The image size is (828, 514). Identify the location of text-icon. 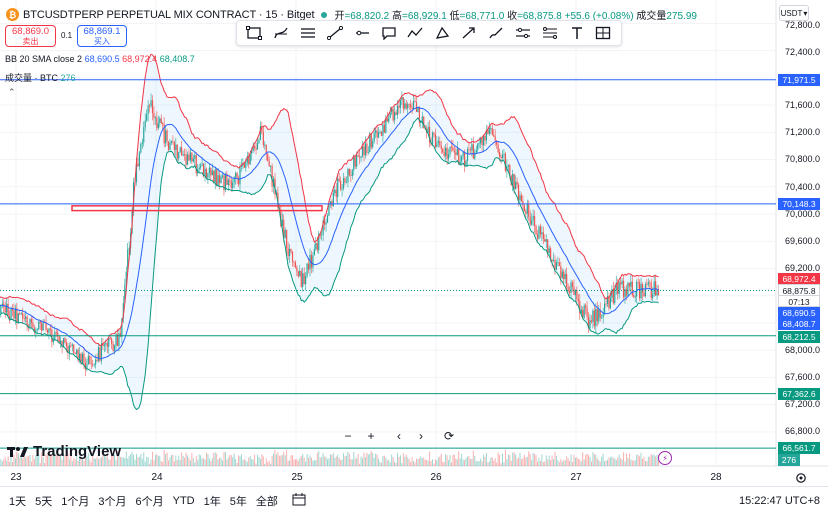
(577, 33).